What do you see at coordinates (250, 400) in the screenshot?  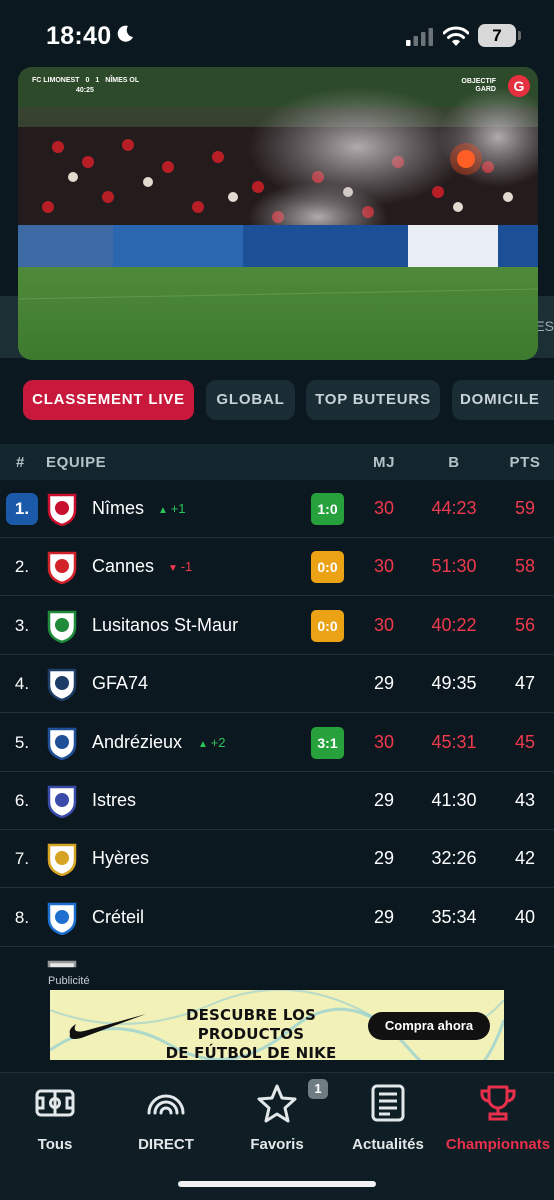 I see `tab-global: GLOBAL` at bounding box center [250, 400].